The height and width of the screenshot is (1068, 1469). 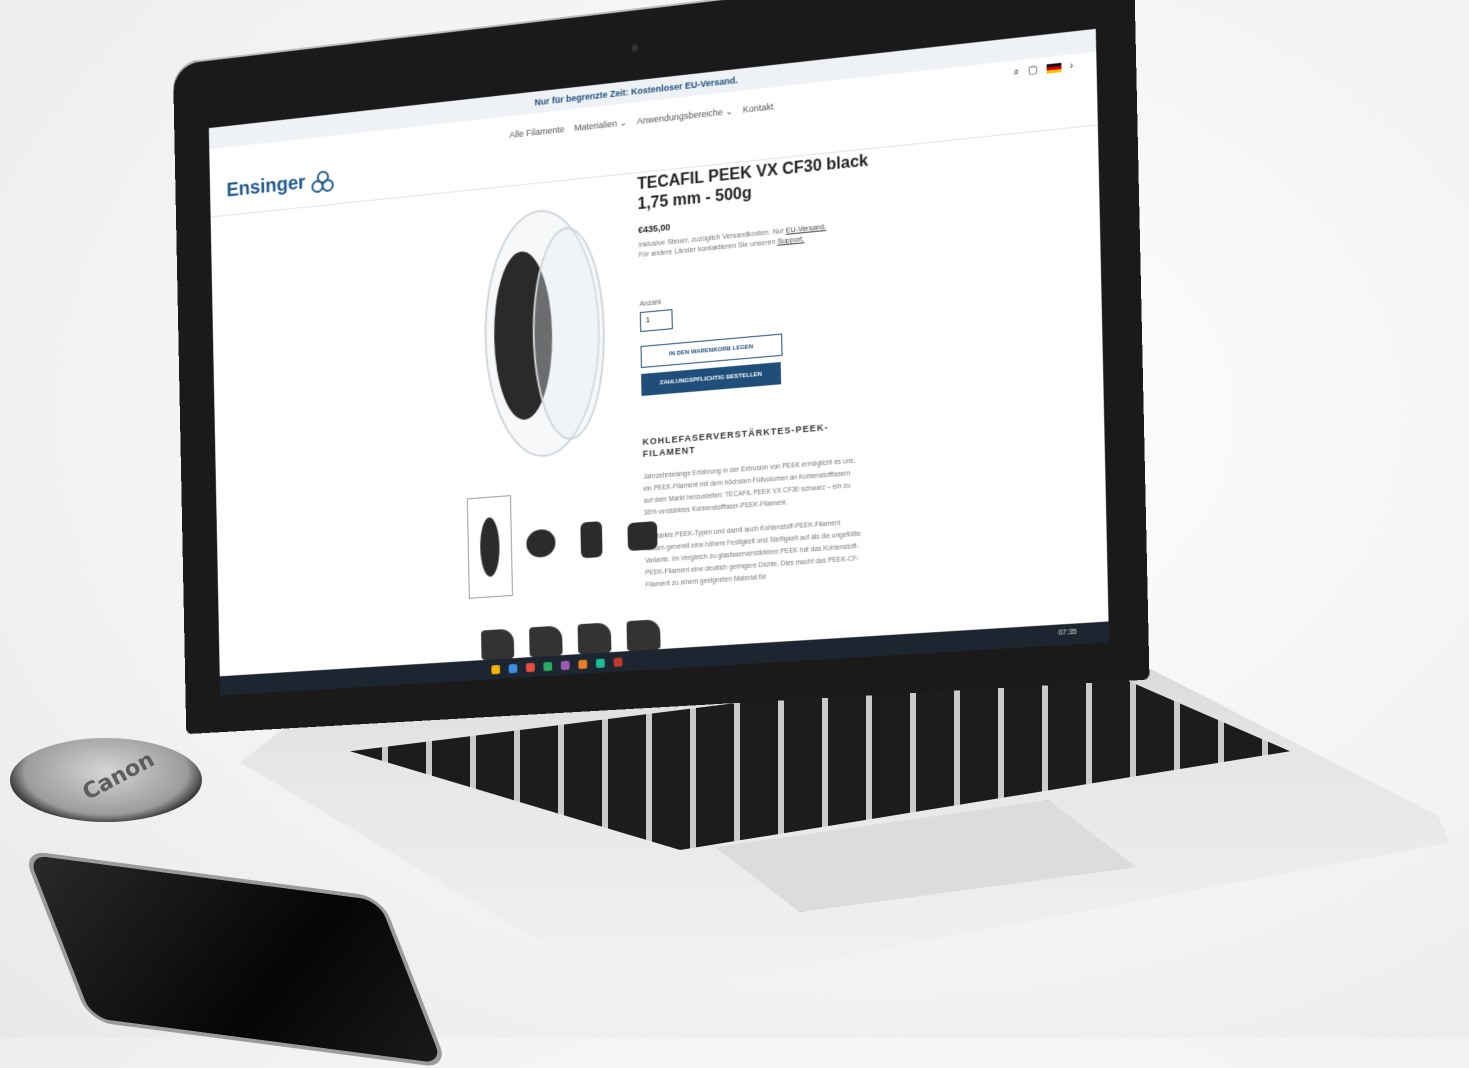 I want to click on logo-text: Ensinger, so click(x=266, y=186).